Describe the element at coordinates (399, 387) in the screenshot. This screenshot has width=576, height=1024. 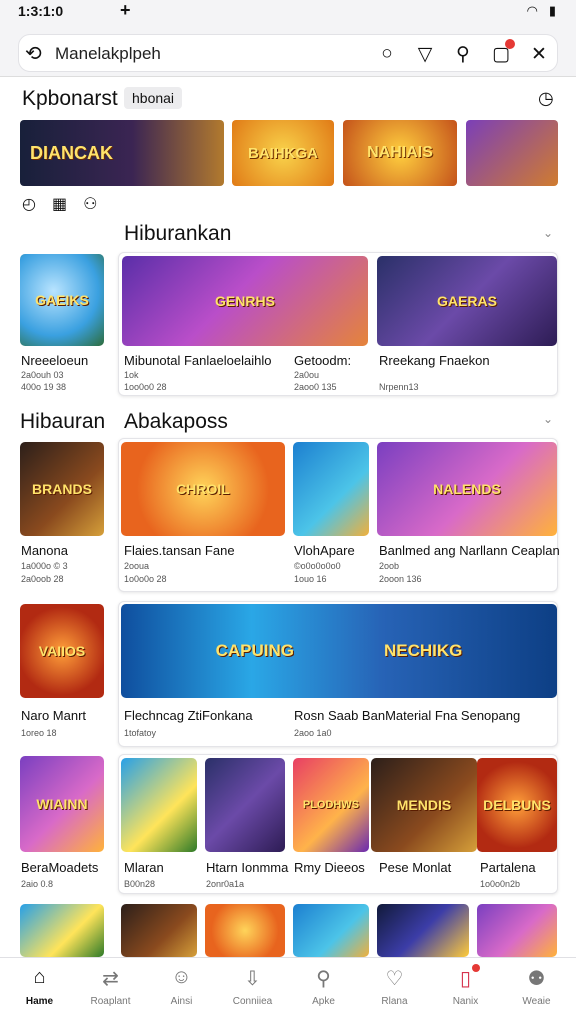
I see `game-meta: Nrpenn13` at that location.